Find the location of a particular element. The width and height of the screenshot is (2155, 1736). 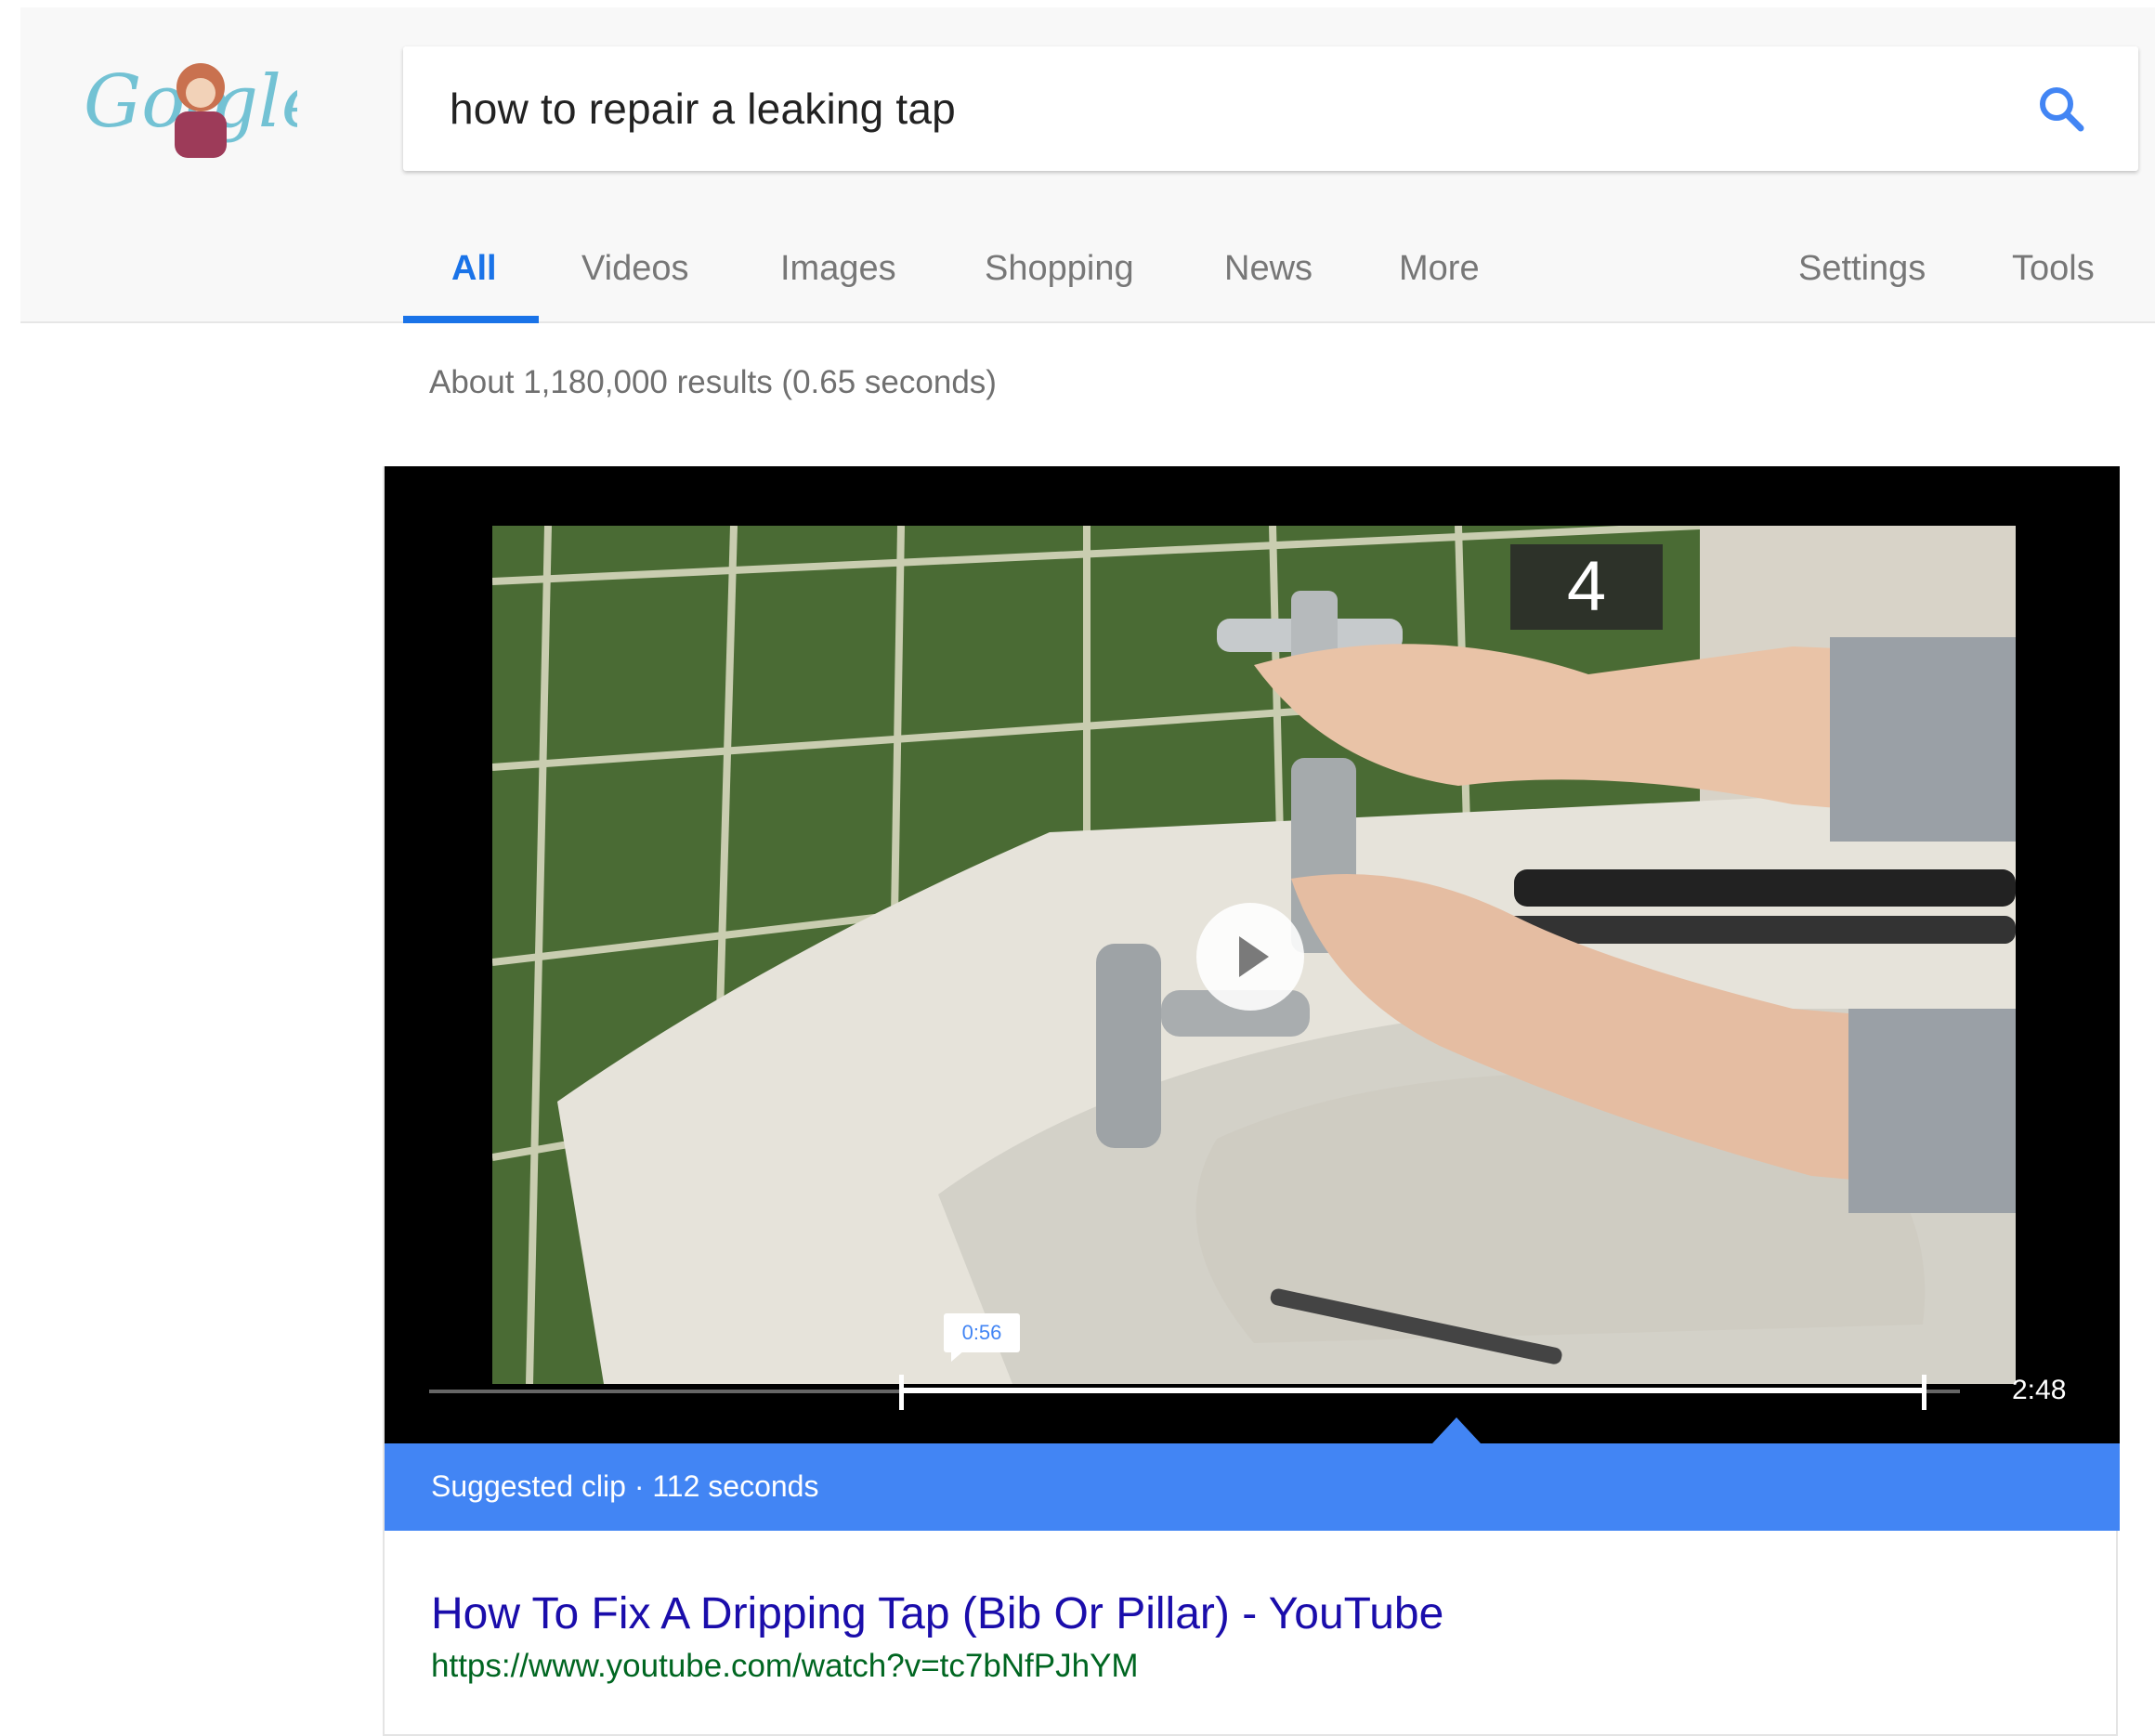

google-doodle-logo: Goo gle is located at coordinates (204, 106).